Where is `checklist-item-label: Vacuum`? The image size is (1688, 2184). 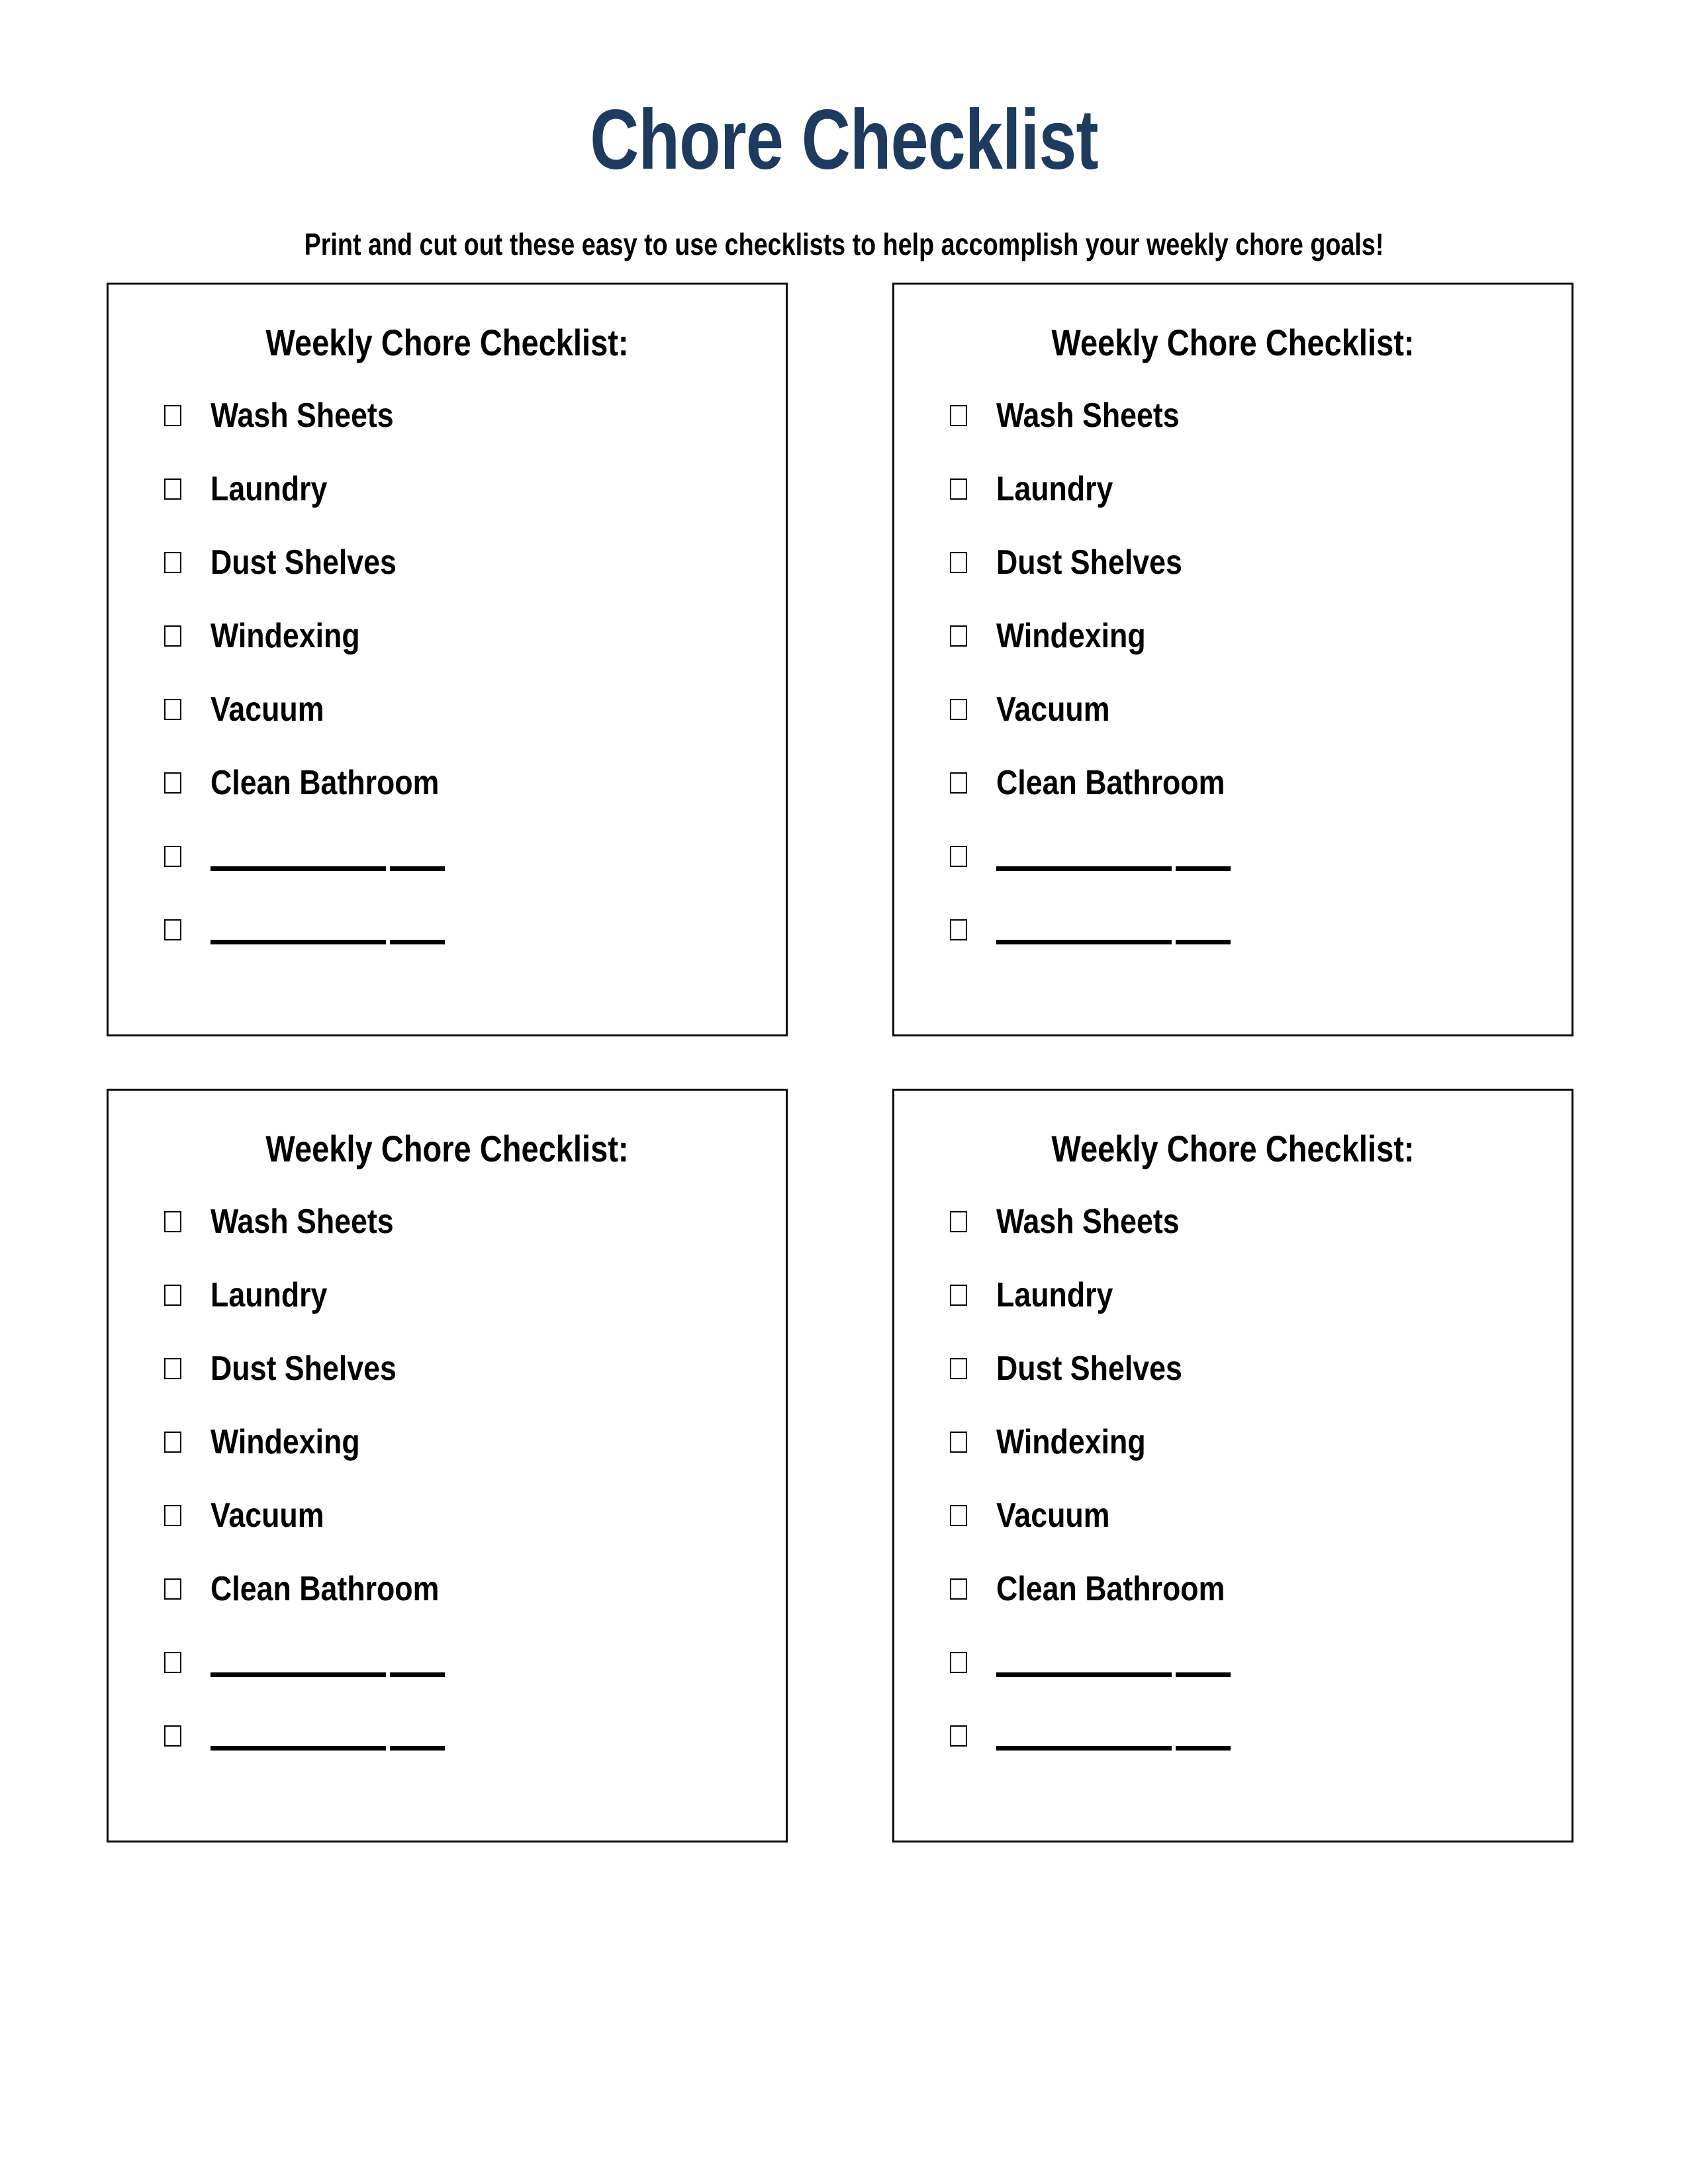
checklist-item-label: Vacuum is located at coordinates (267, 1516).